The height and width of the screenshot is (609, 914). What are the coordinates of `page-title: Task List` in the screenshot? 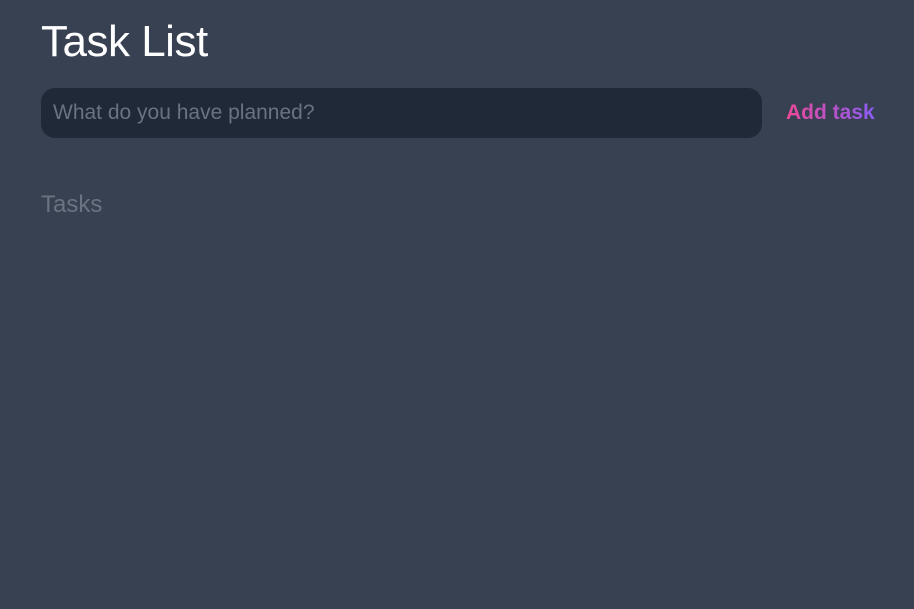 It's located at (124, 41).